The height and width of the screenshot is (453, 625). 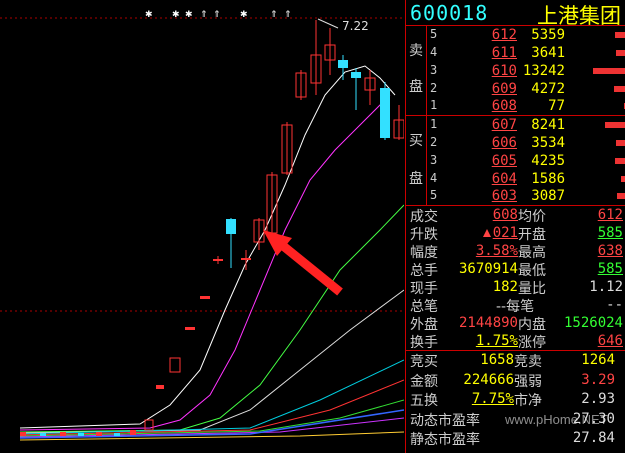 I want to click on annotation-arrow, so click(x=303, y=263).